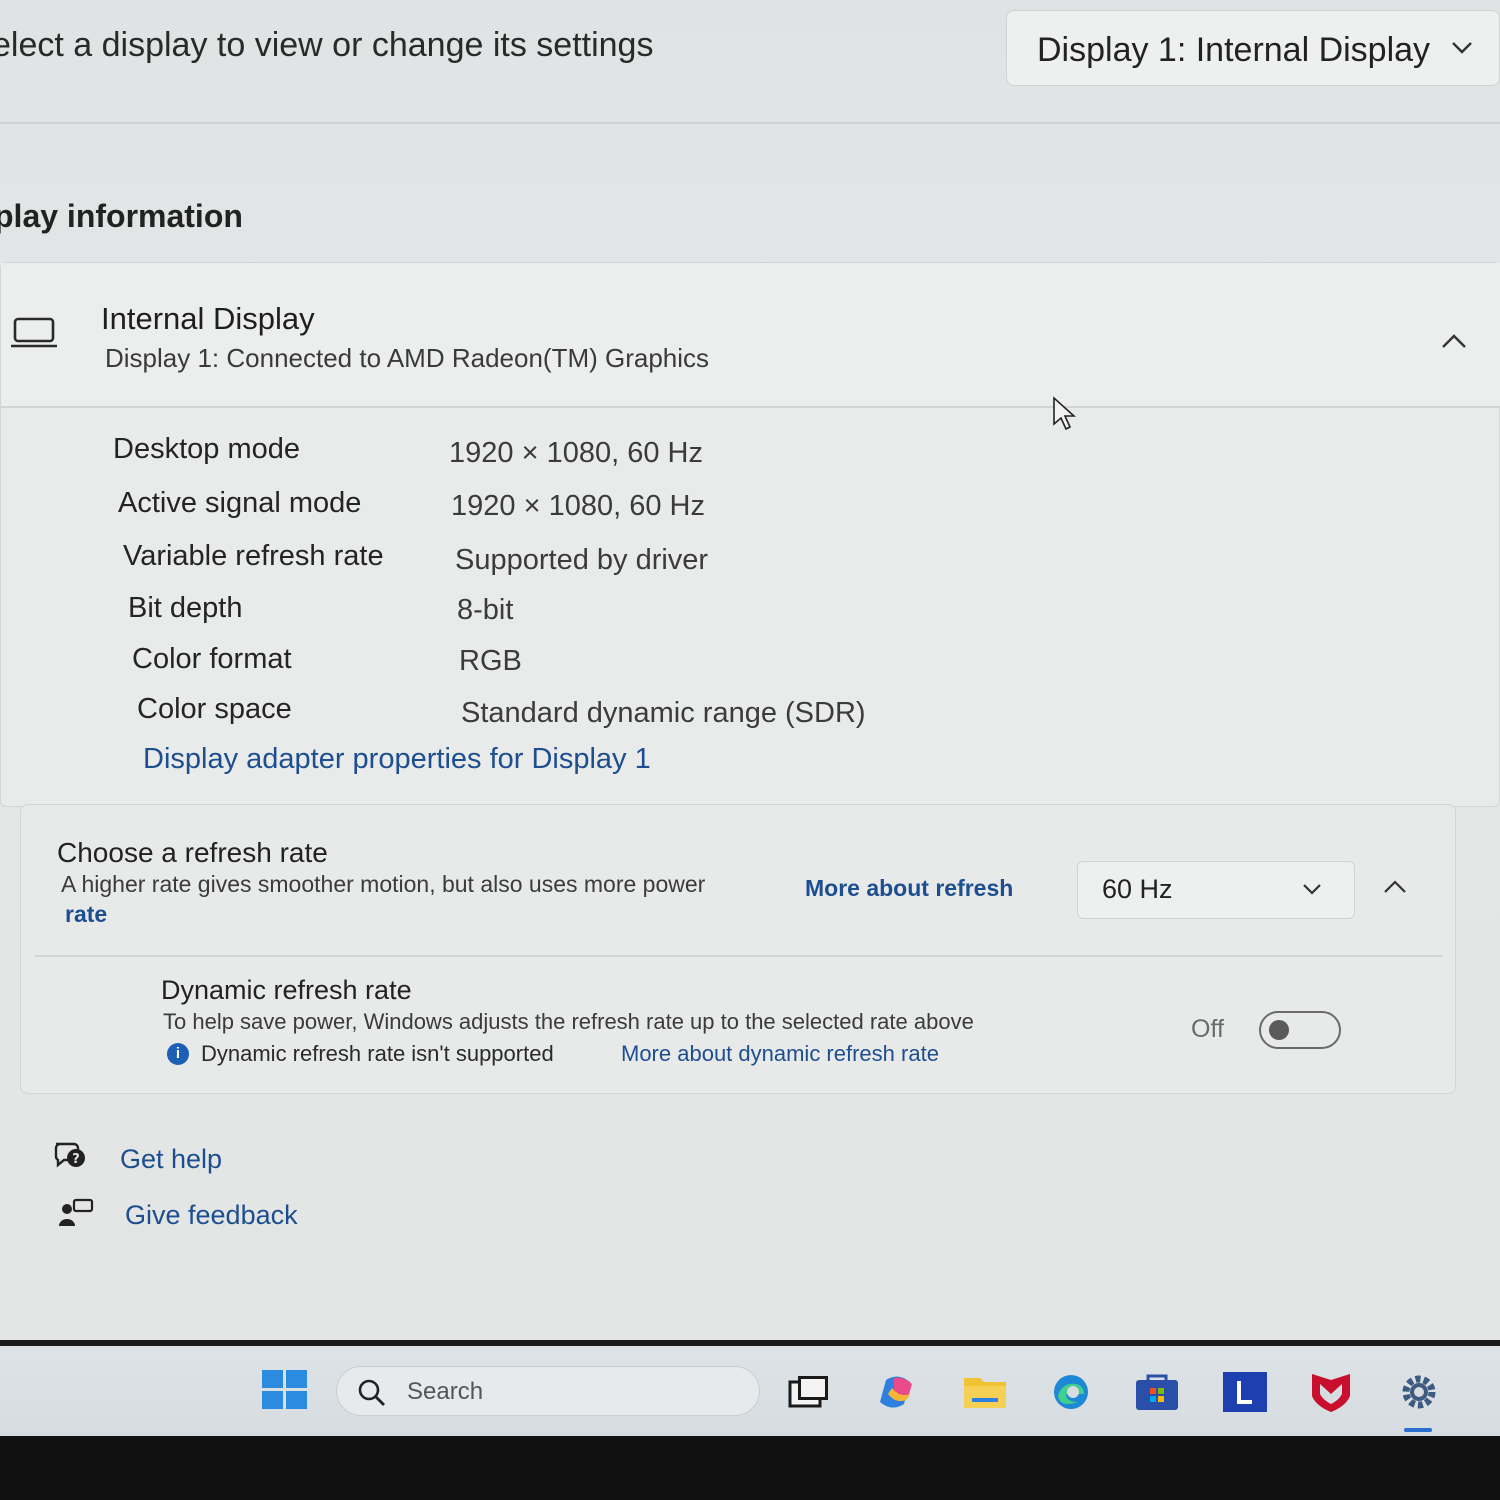 This screenshot has width=1500, height=1500. I want to click on toggle-state-label: Off, so click(1207, 1029).